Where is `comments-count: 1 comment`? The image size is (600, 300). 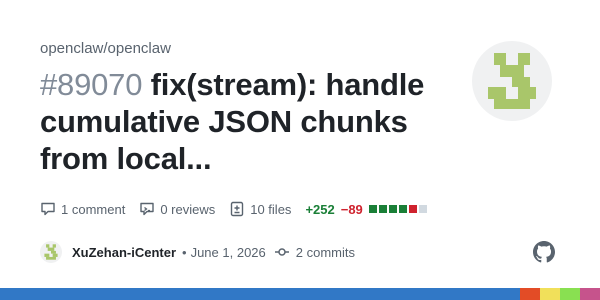
comments-count: 1 comment is located at coordinates (93, 209).